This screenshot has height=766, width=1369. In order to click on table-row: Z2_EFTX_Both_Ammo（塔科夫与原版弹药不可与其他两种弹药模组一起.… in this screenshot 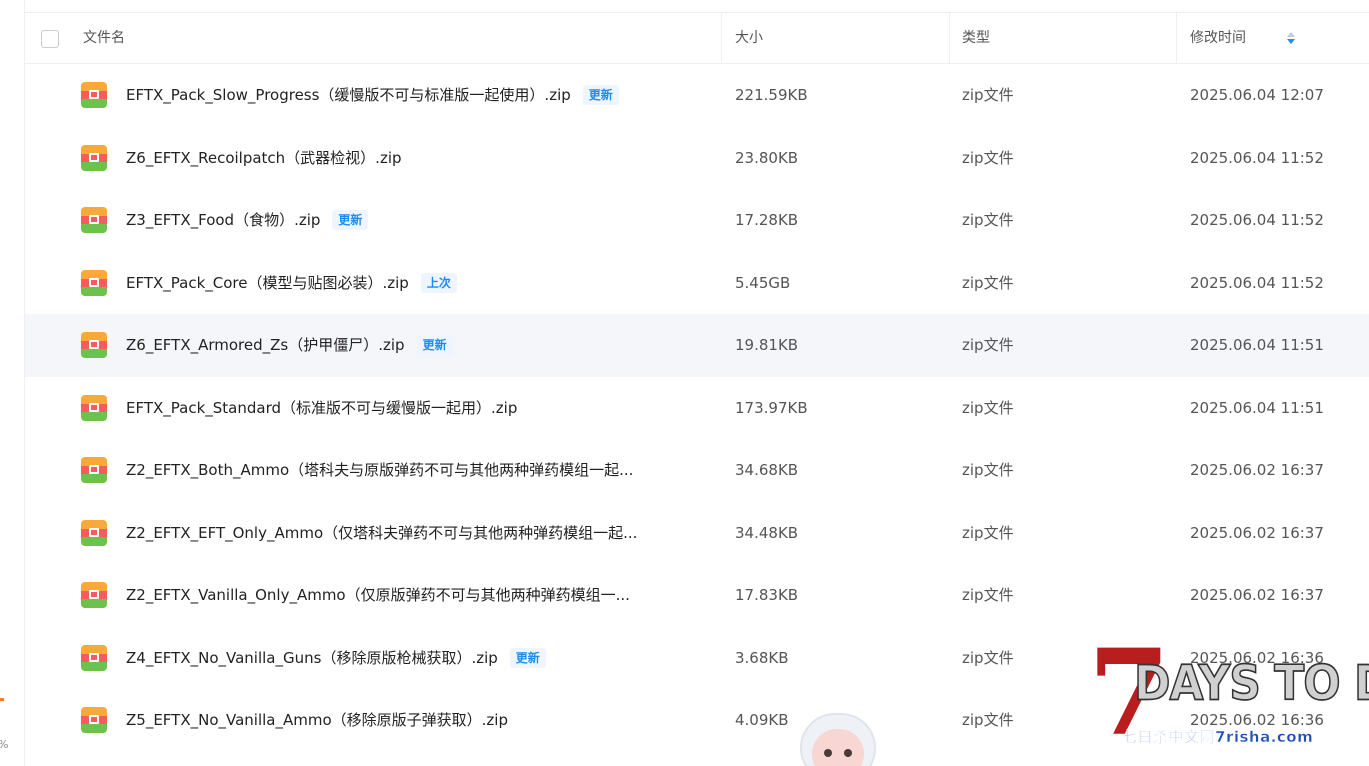, I will do `click(697, 470)`.